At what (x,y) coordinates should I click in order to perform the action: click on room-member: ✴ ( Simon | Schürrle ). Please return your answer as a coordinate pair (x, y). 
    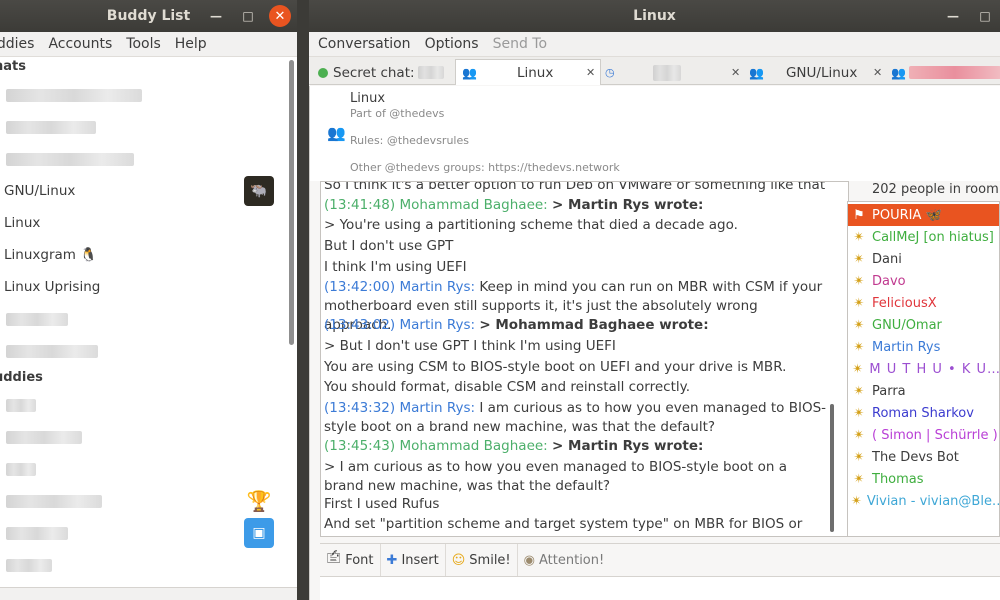
    Looking at the image, I should click on (923, 435).